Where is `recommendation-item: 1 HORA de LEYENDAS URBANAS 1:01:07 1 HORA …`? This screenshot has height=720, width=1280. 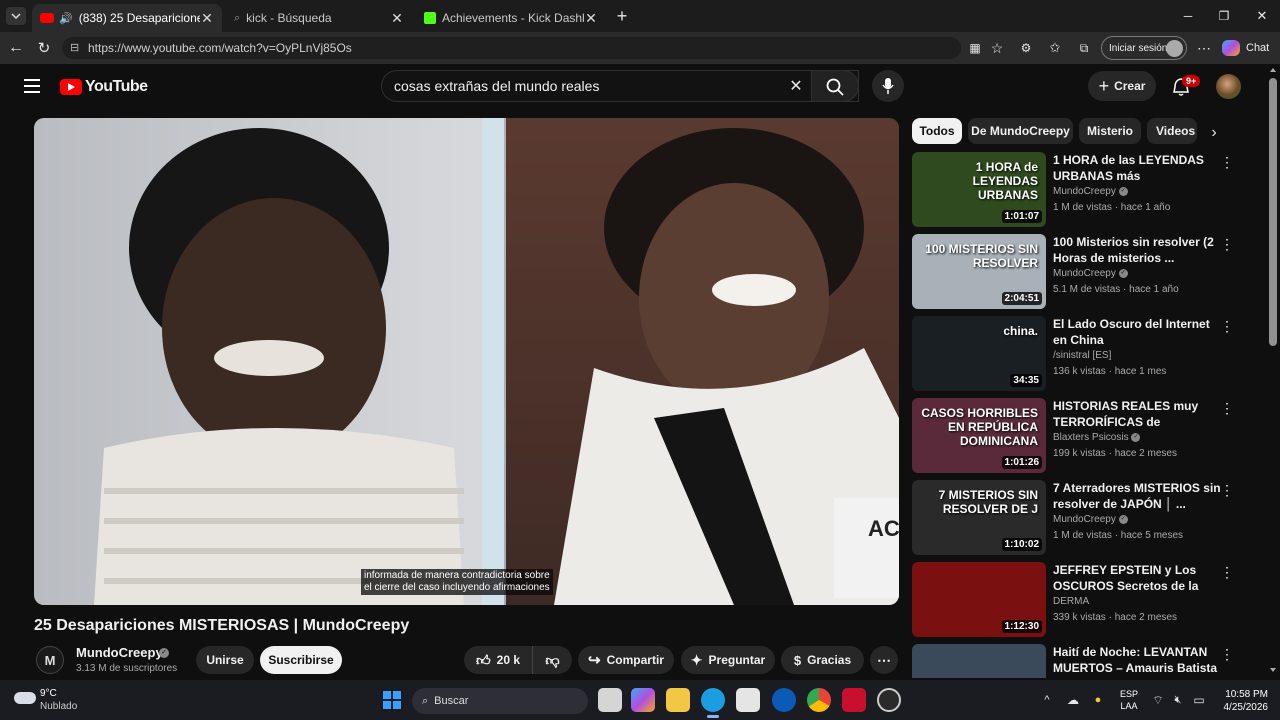 recommendation-item: 1 HORA de LEYENDAS URBANAS 1:01:07 1 HORA … is located at coordinates (1073, 191).